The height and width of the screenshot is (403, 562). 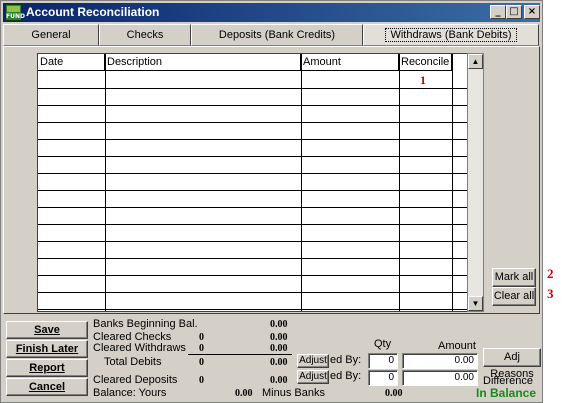 I want to click on adjust-credits-button: Adjust, so click(x=313, y=377).